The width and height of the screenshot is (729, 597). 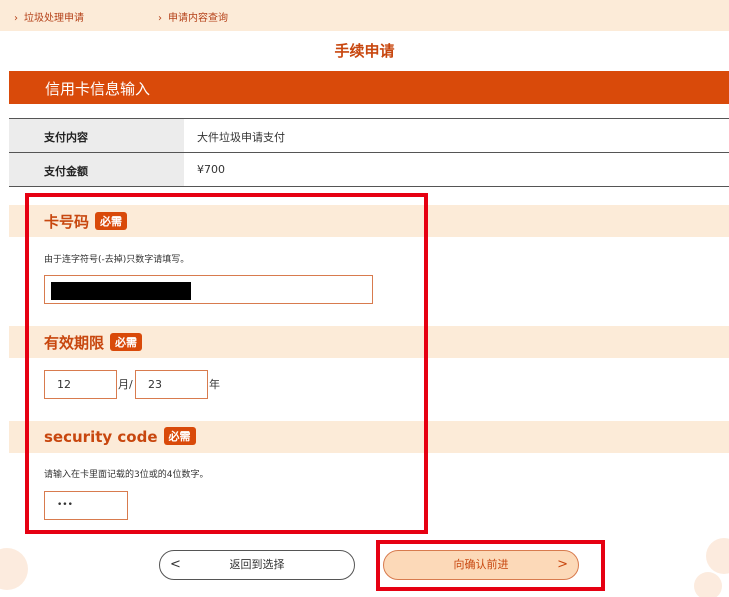 I want to click on breadcrumb-item-garbage-request: › 垃圾处理申请, so click(x=49, y=16).